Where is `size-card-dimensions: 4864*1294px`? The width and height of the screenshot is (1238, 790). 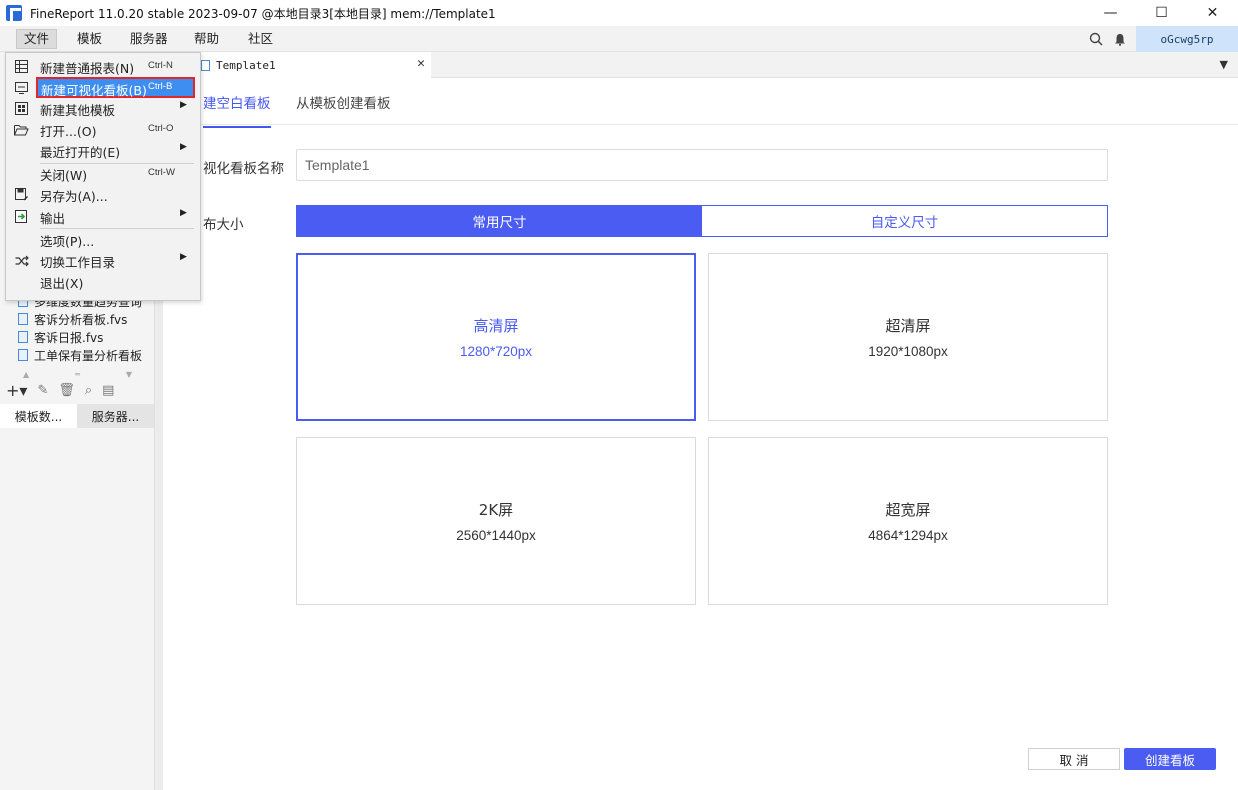
size-card-dimensions: 4864*1294px is located at coordinates (908, 535).